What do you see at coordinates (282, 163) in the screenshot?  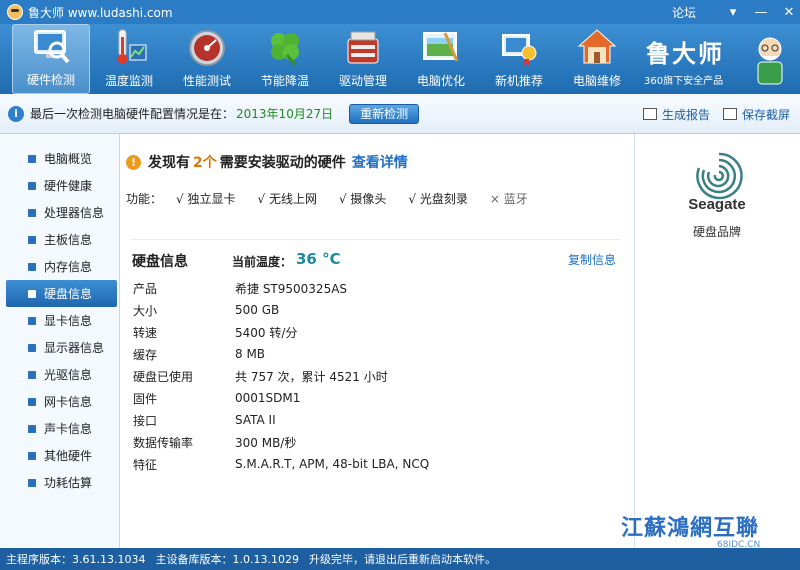 I see `alert-suffix: 需要安装驱动的硬件` at bounding box center [282, 163].